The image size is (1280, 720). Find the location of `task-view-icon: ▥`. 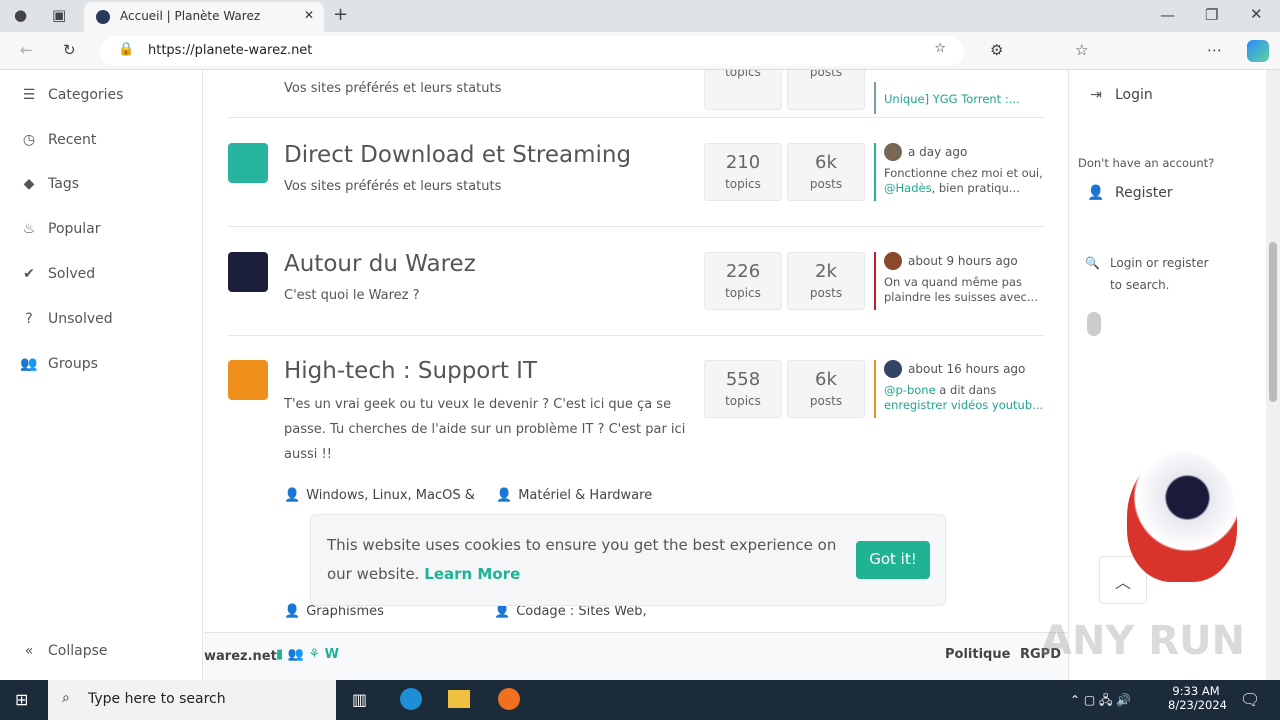

task-view-icon: ▥ is located at coordinates (359, 699).